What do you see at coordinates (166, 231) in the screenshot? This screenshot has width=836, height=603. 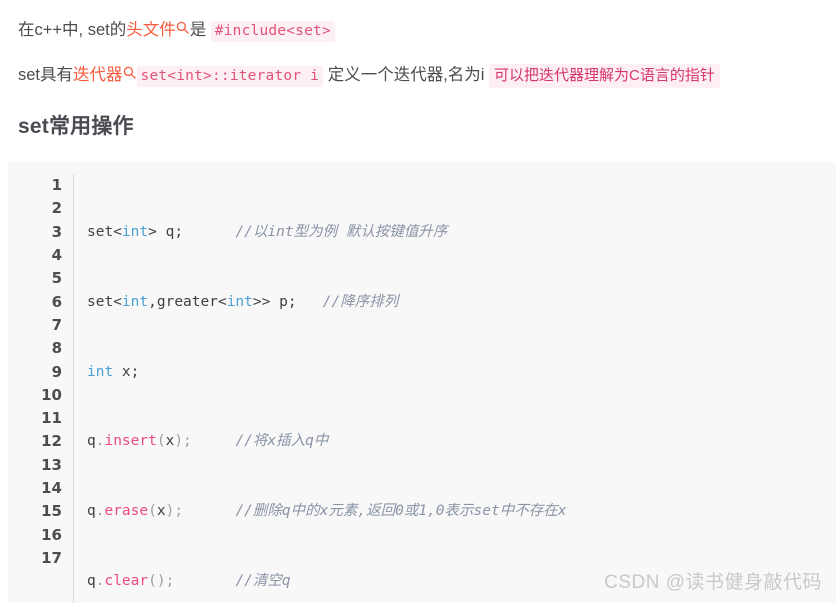 I see `code-token: > q;` at bounding box center [166, 231].